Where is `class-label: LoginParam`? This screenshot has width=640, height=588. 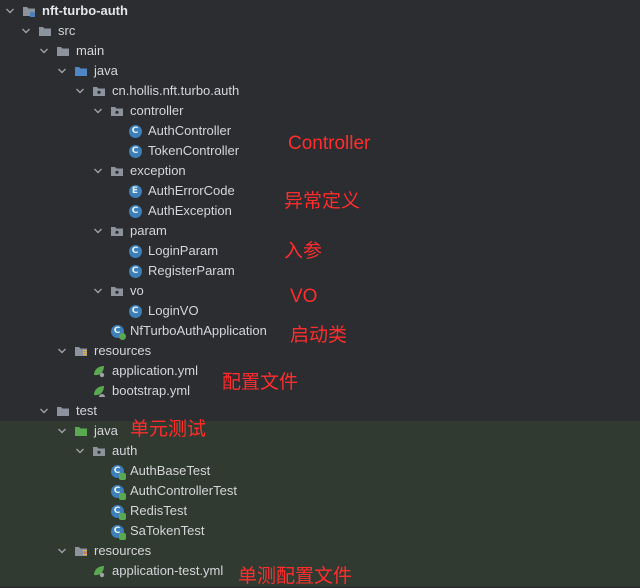
class-label: LoginParam is located at coordinates (183, 250).